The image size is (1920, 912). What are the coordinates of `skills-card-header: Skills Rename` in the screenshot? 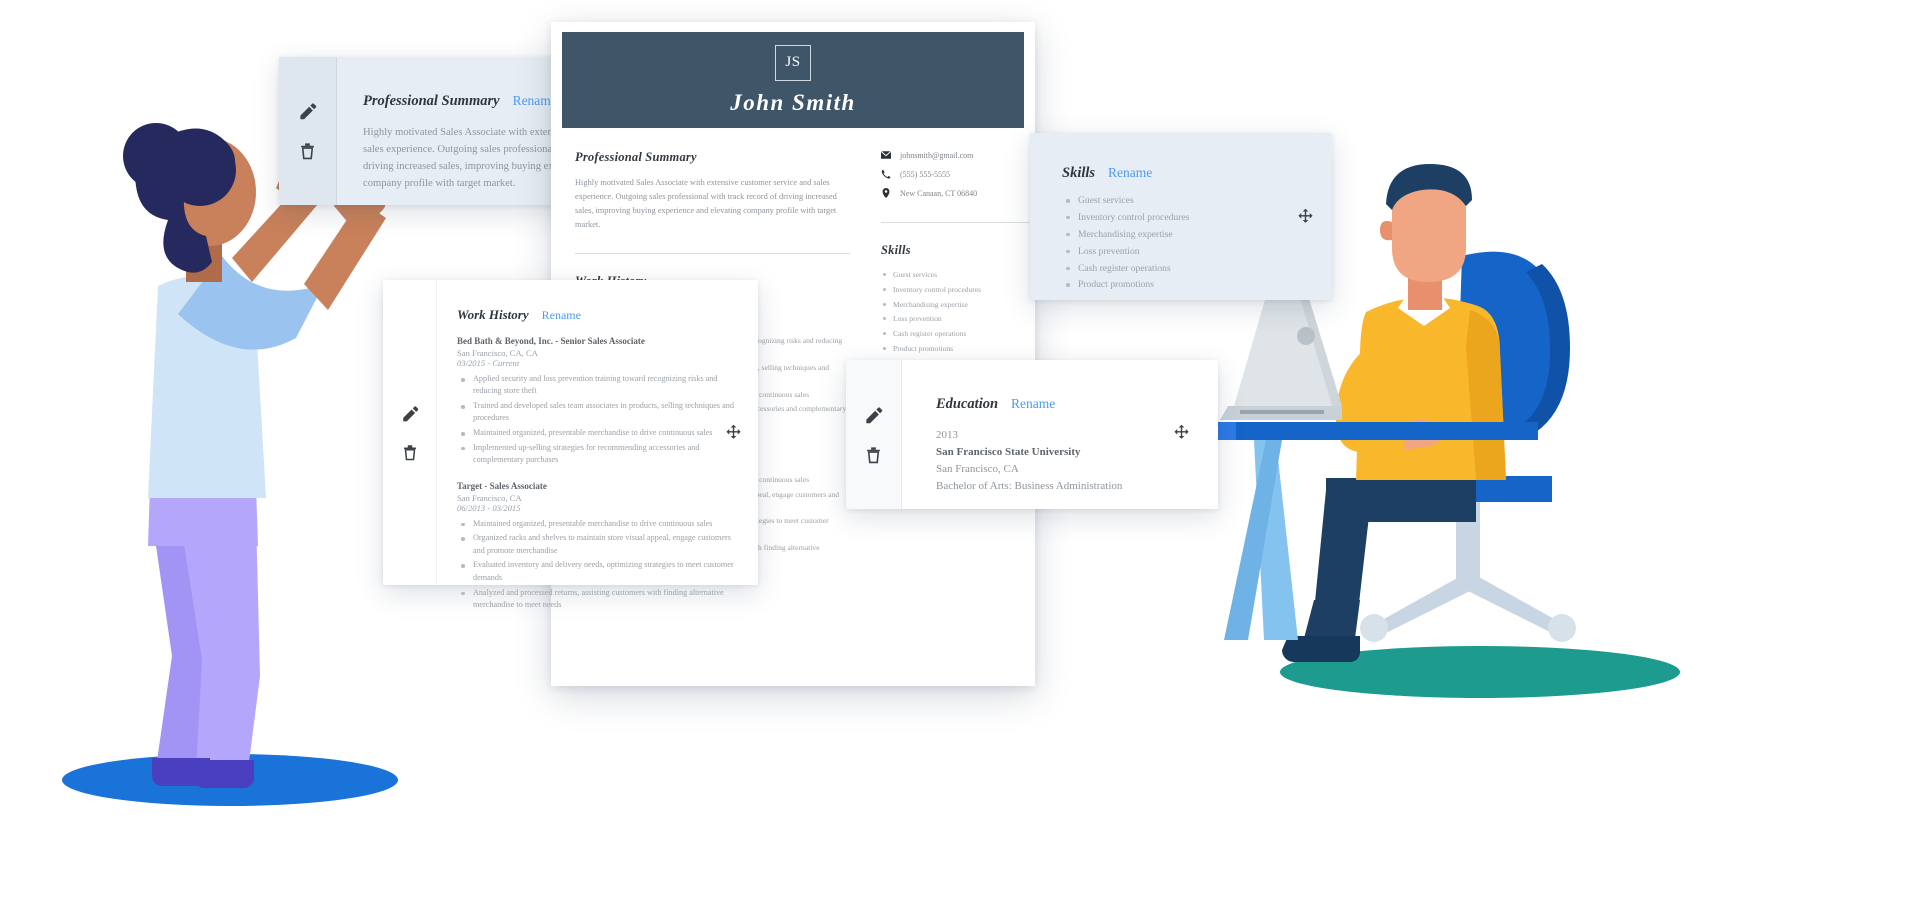 It's located at (1197, 173).